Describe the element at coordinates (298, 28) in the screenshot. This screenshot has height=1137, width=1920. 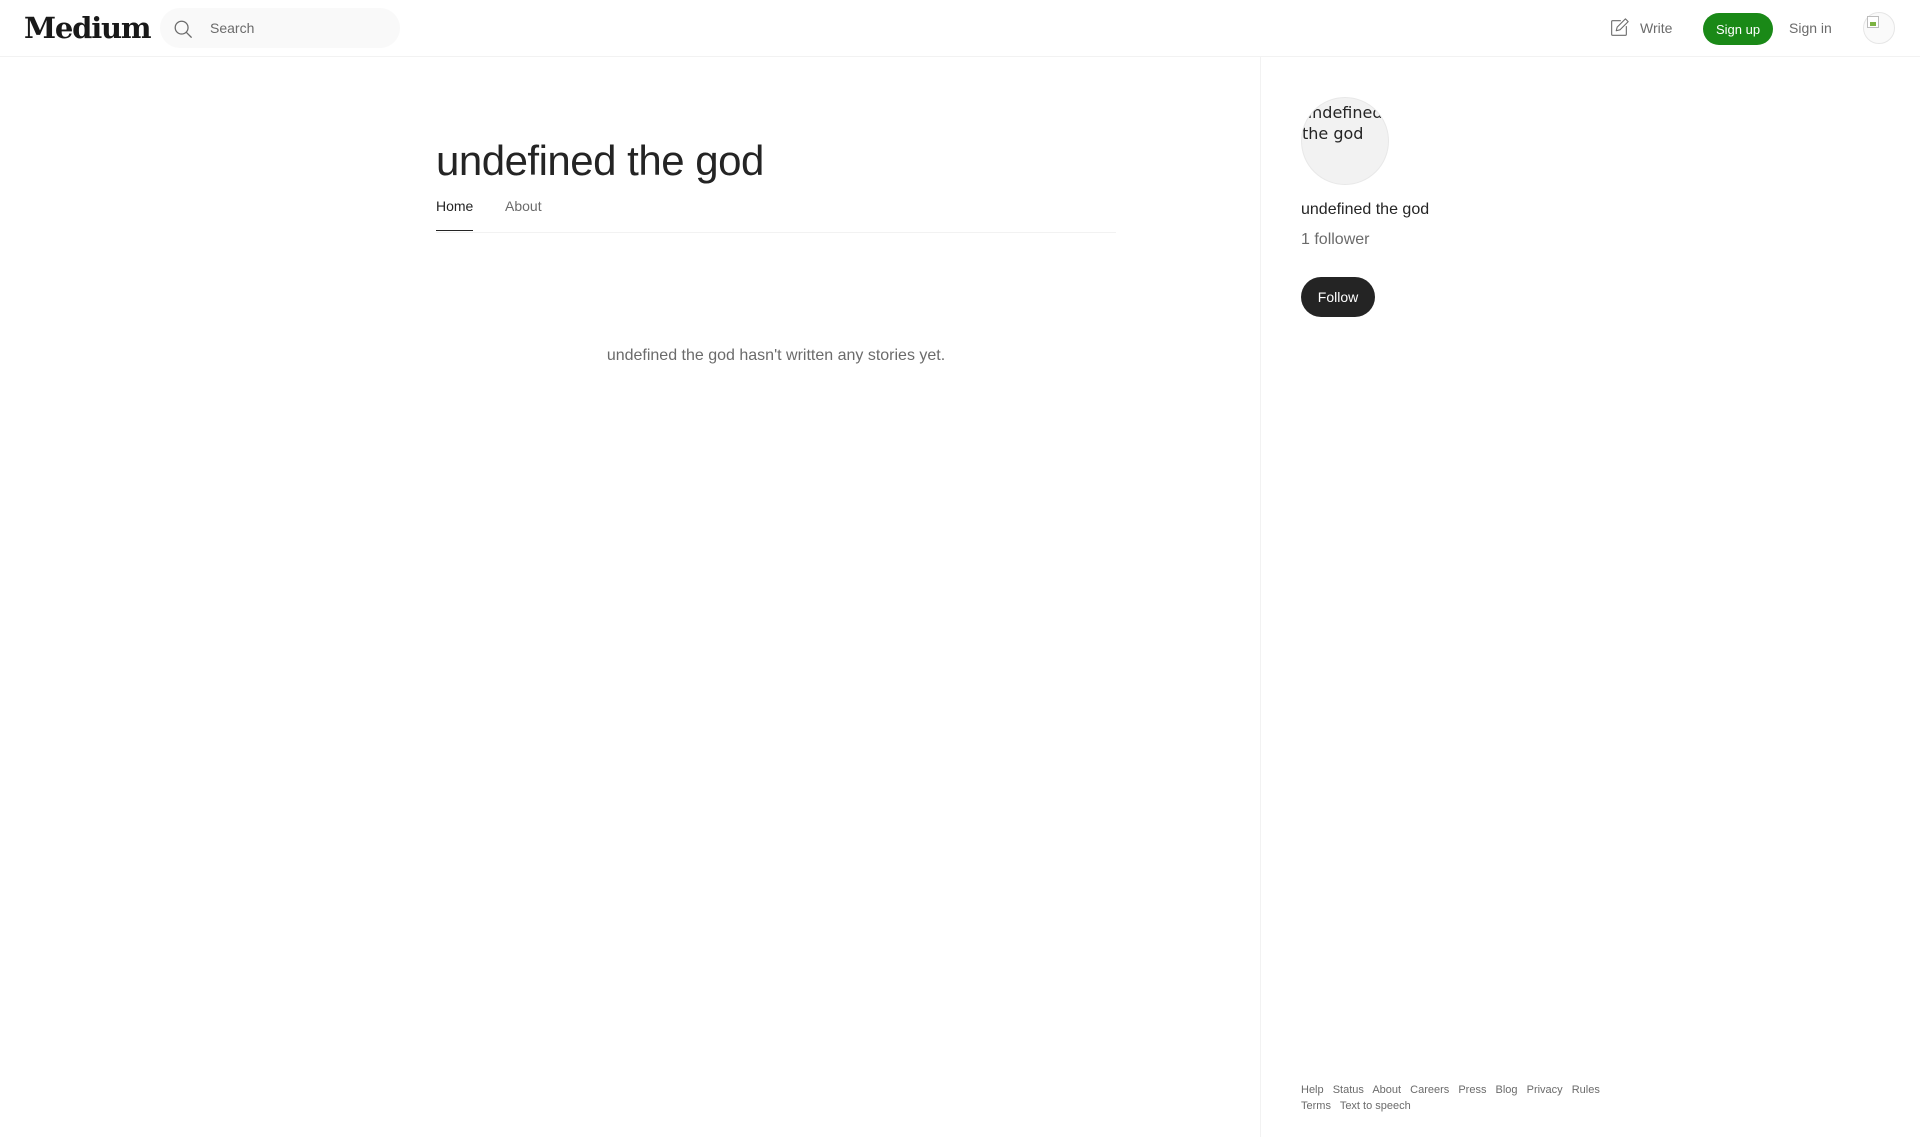
I see `search-input` at that location.